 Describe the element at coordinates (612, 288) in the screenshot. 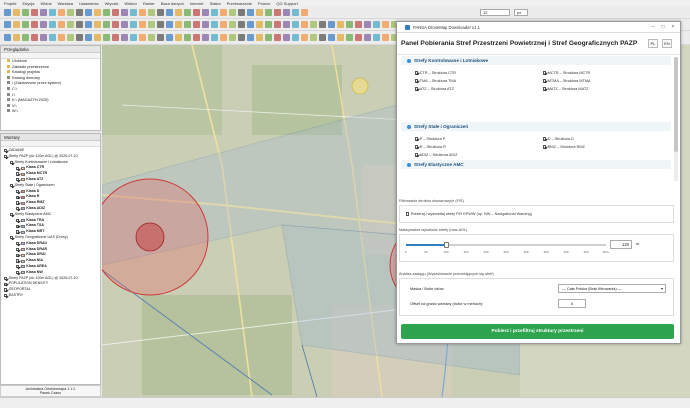

I see `mask-select: — Cała Polska (Brak filtrowania) — ▾` at that location.